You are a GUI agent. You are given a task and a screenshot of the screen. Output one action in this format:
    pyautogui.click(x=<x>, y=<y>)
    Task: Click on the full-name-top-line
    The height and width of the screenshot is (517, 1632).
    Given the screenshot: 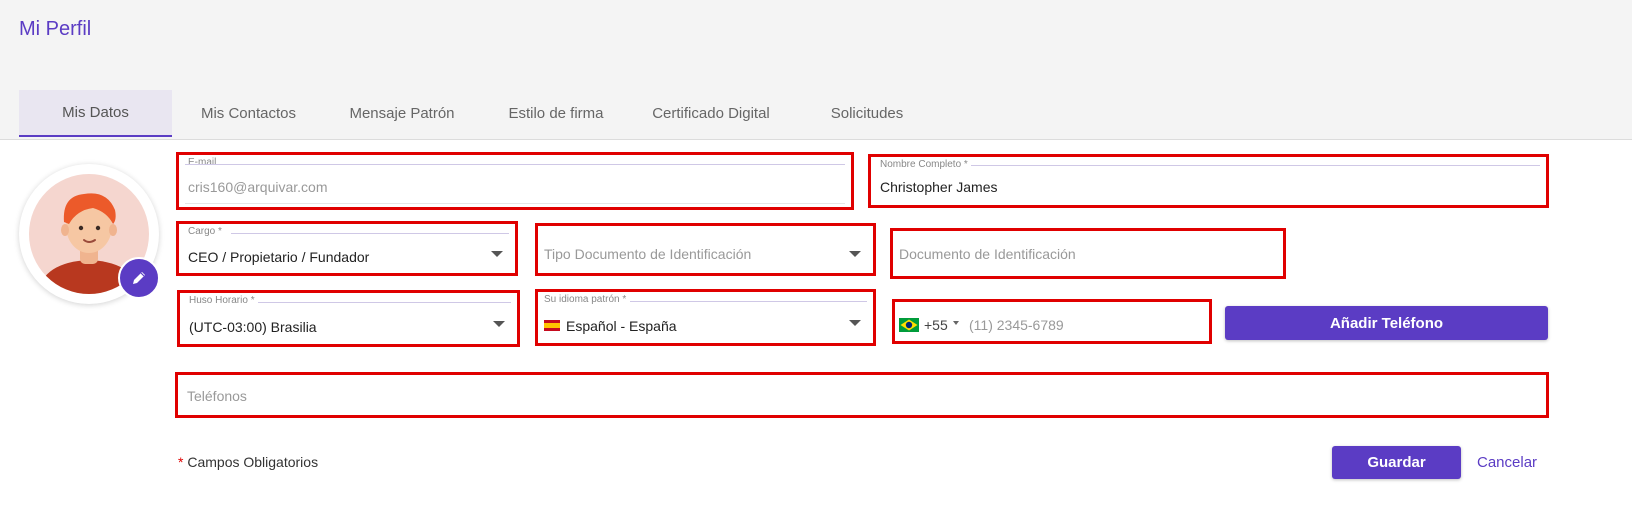 What is the action you would take?
    pyautogui.click(x=1255, y=165)
    